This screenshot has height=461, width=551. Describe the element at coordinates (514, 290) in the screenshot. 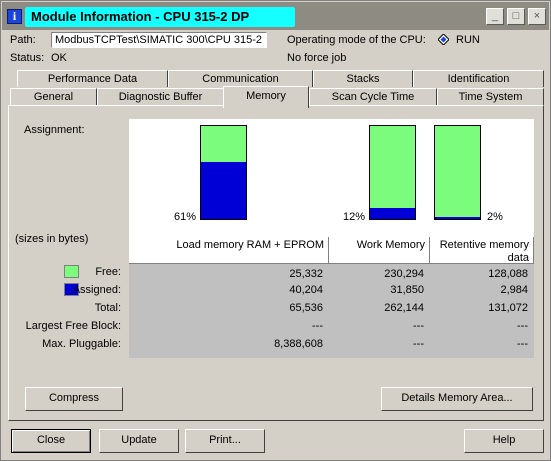

I see `table-cell: 2,984` at that location.